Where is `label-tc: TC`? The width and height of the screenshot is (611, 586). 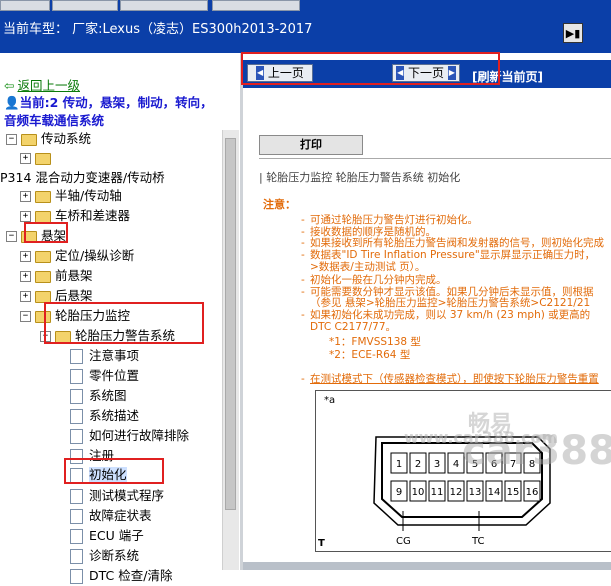
label-tc: TC is located at coordinates (478, 541).